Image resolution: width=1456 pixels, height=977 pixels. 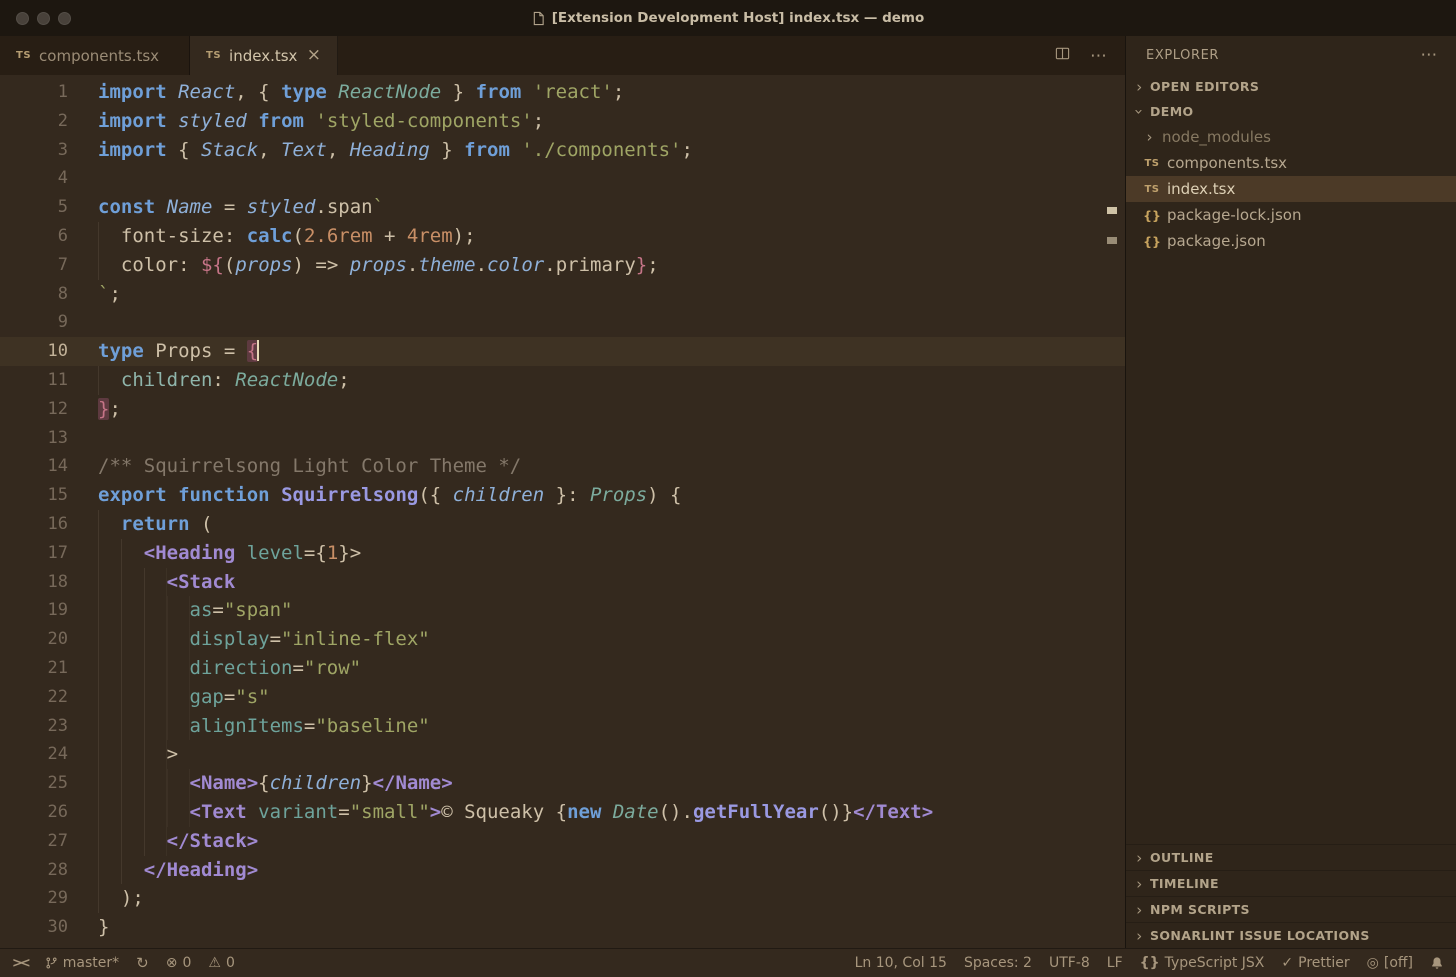 I want to click on more-actions-icon, so click(x=1098, y=56).